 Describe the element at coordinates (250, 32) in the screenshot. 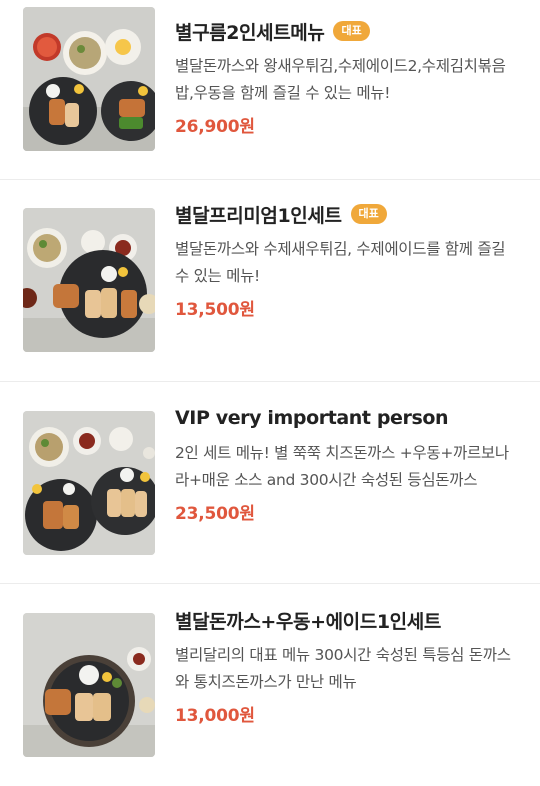

I see `menu-item-name: 별구름2인세트메뉴` at that location.